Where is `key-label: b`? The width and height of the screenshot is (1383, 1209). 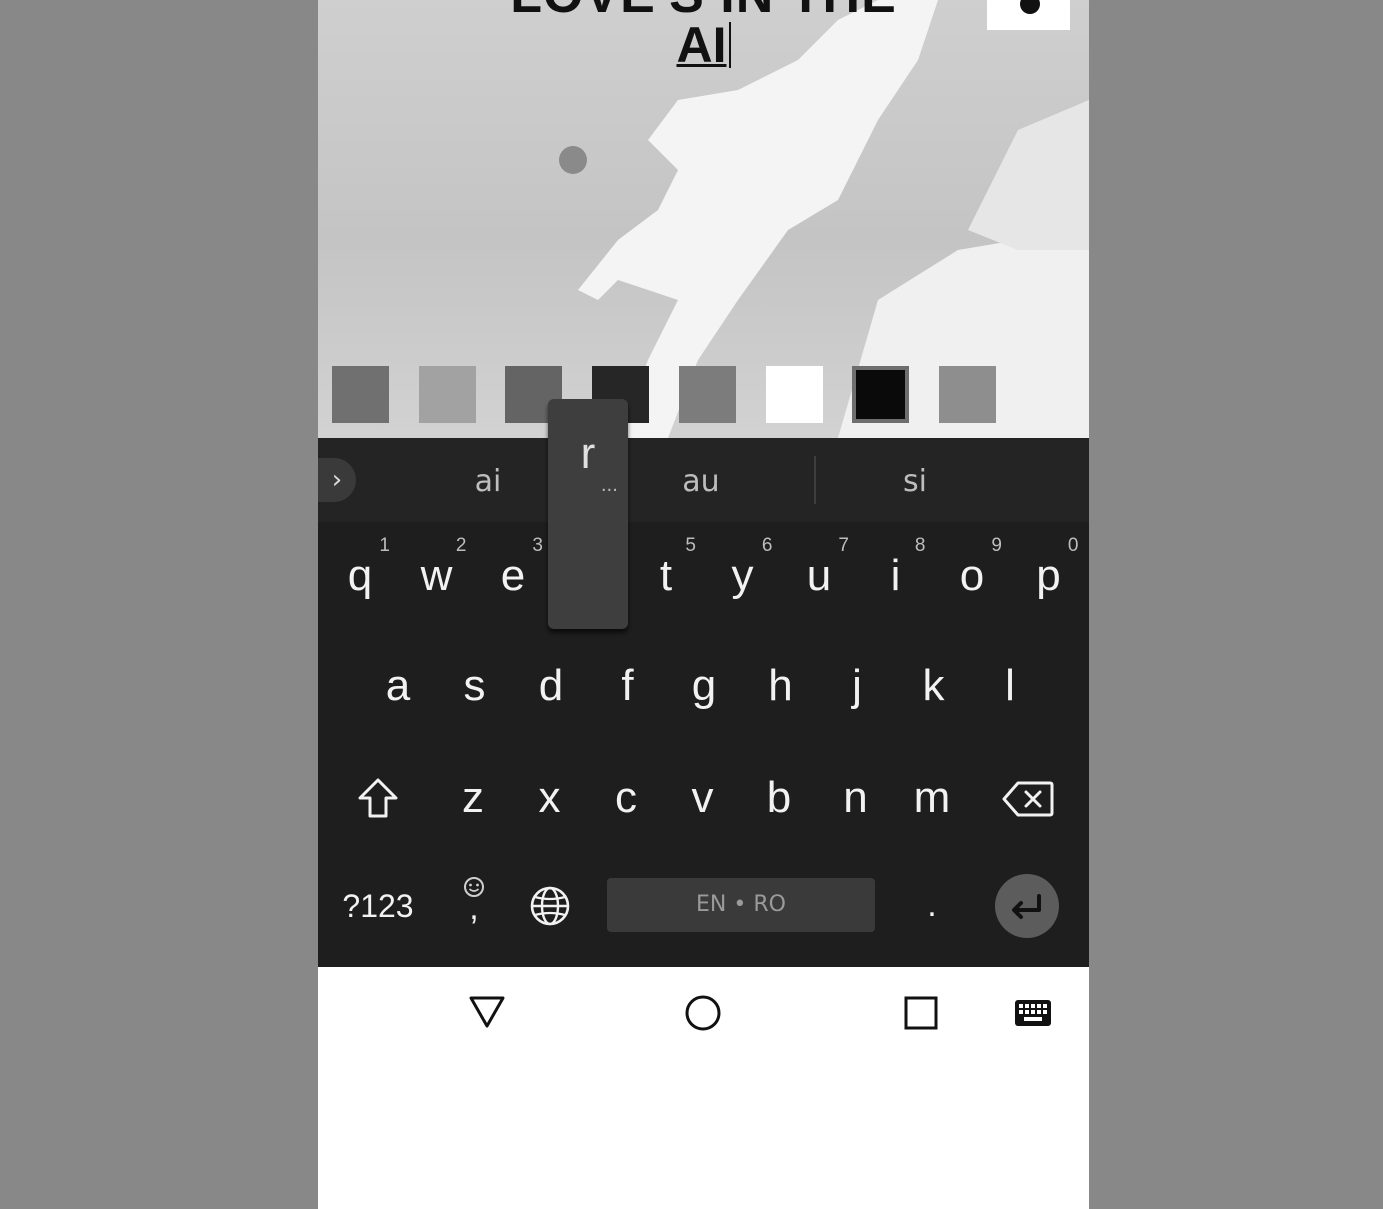 key-label: b is located at coordinates (779, 797).